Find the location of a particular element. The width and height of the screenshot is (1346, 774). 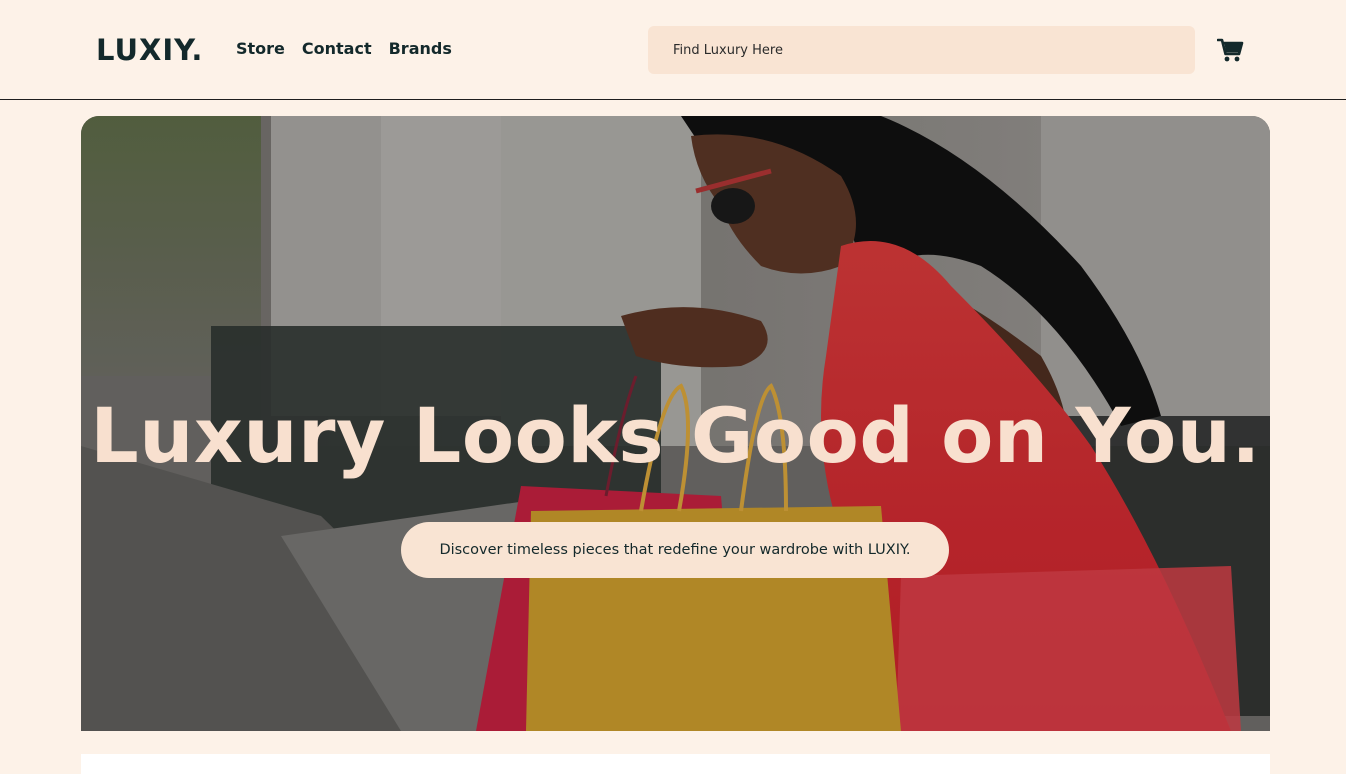

main-nav: Store Contact Brands is located at coordinates (344, 49).